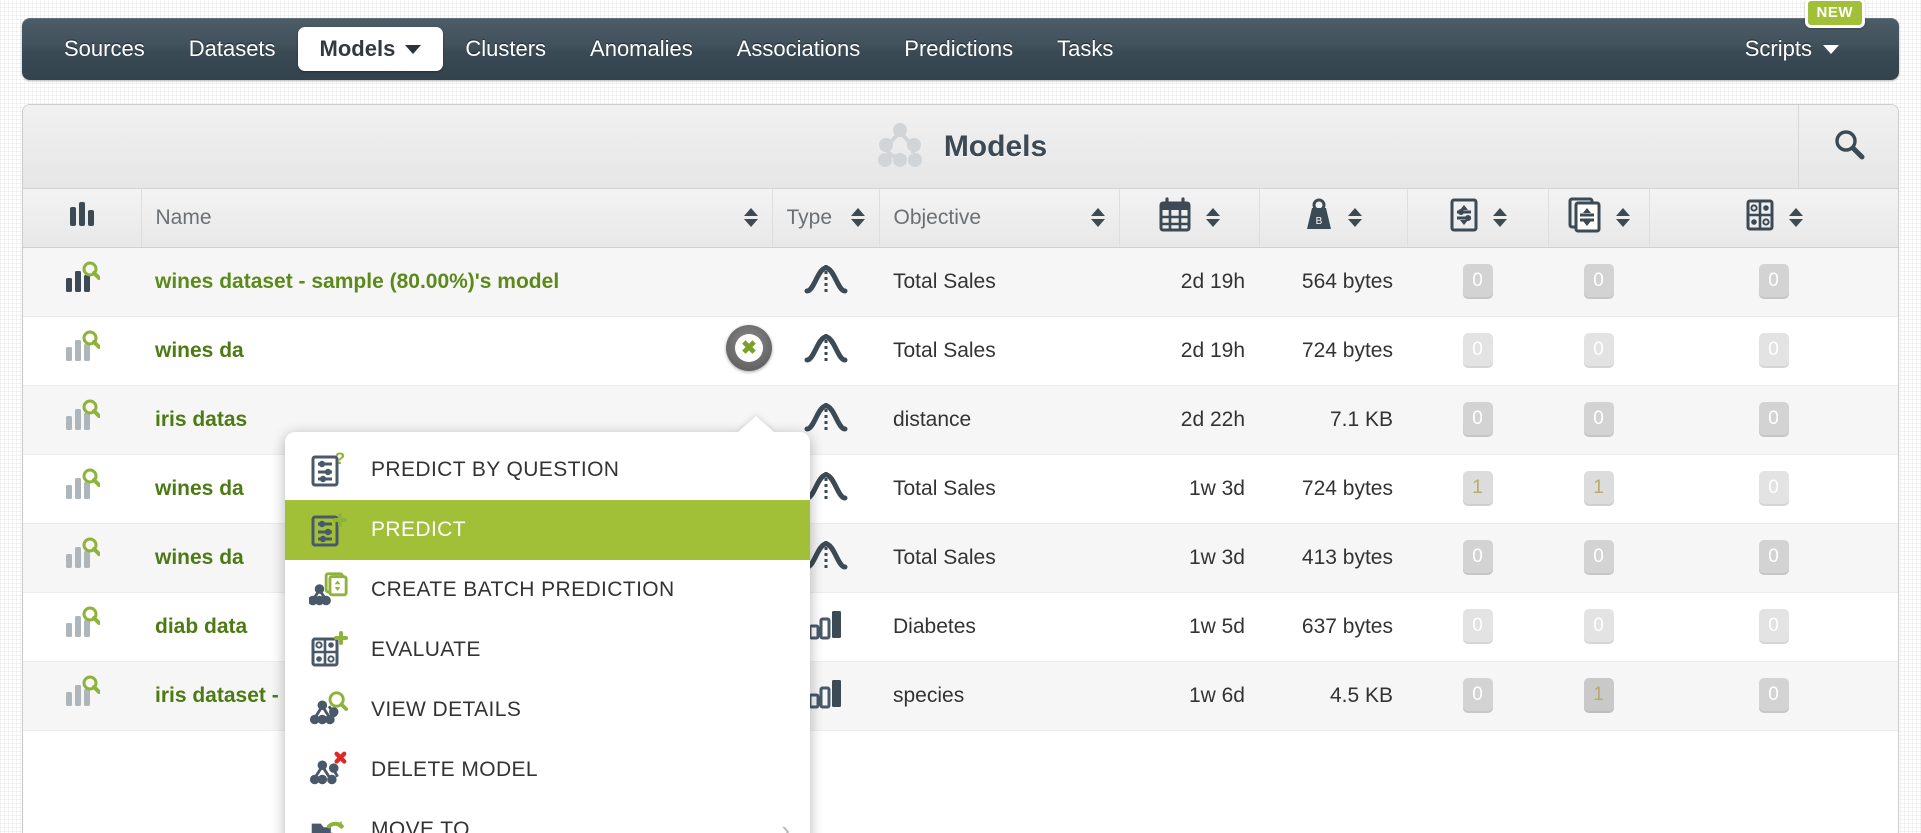  What do you see at coordinates (547, 530) in the screenshot?
I see `context-menu-item-predict: PREDICT` at bounding box center [547, 530].